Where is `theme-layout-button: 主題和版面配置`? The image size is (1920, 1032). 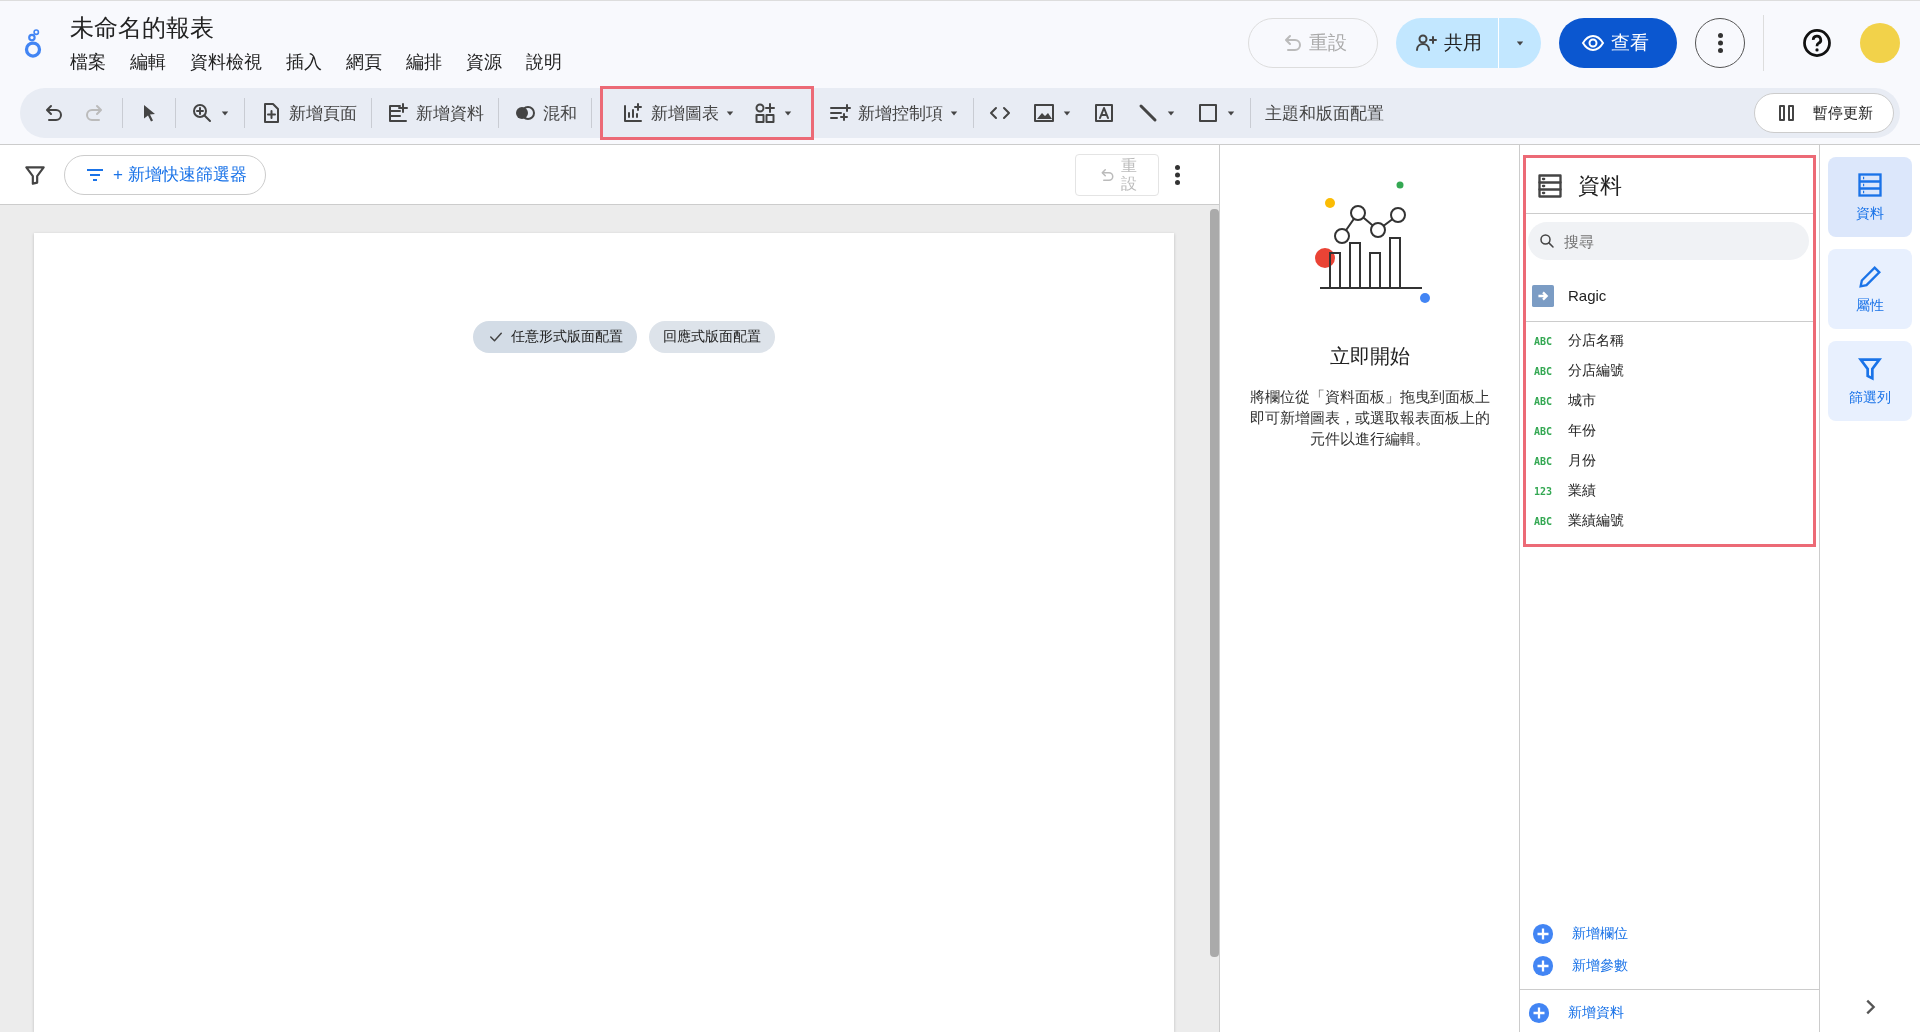
theme-layout-button: 主題和版面配置 is located at coordinates (1324, 113).